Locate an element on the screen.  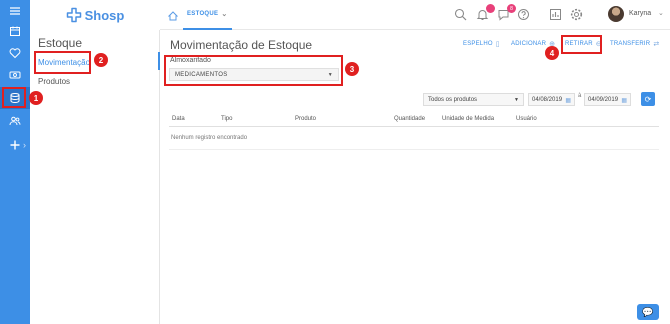
tab-estoque: ESTOQUE ⌄ is located at coordinates (207, 15).